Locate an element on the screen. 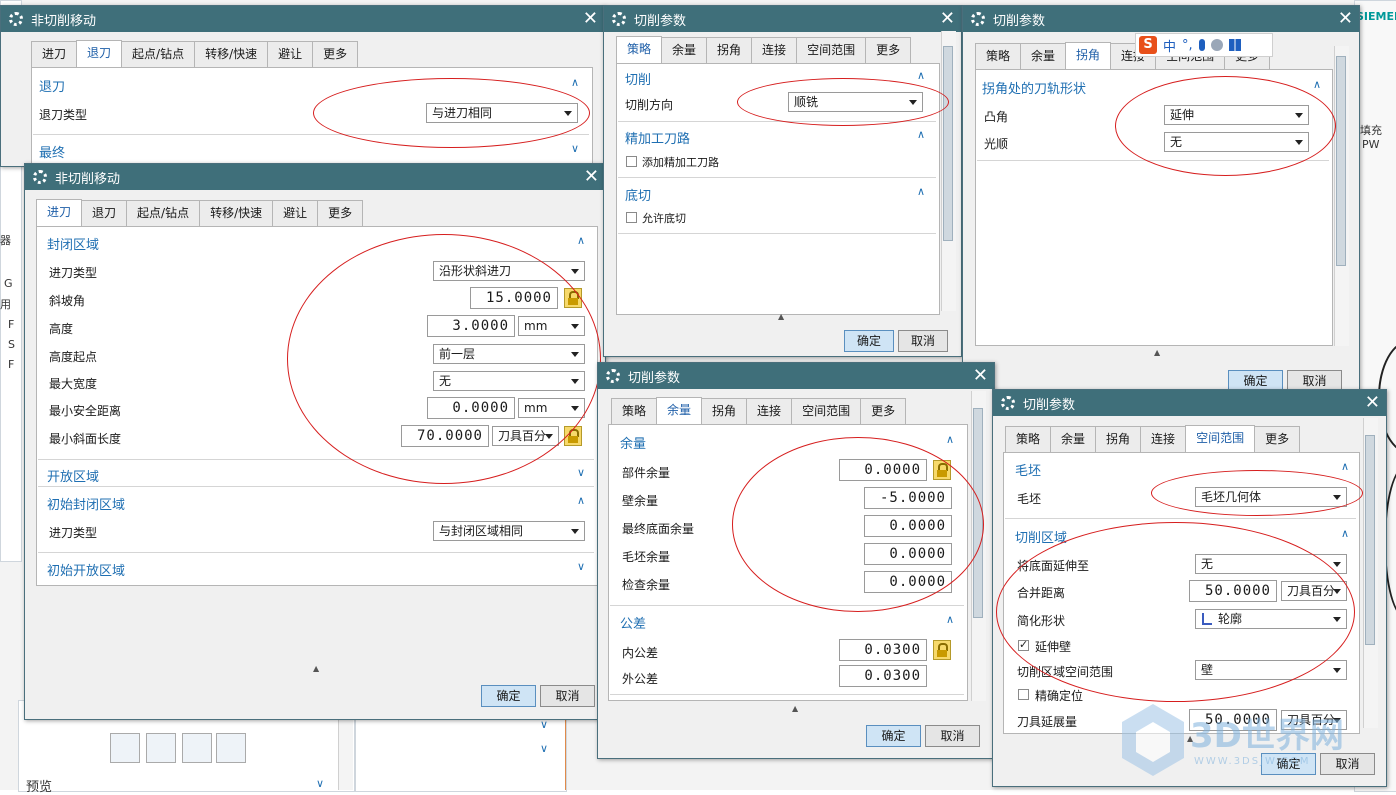  blank-select: 毛坯几何体 is located at coordinates (1271, 497).